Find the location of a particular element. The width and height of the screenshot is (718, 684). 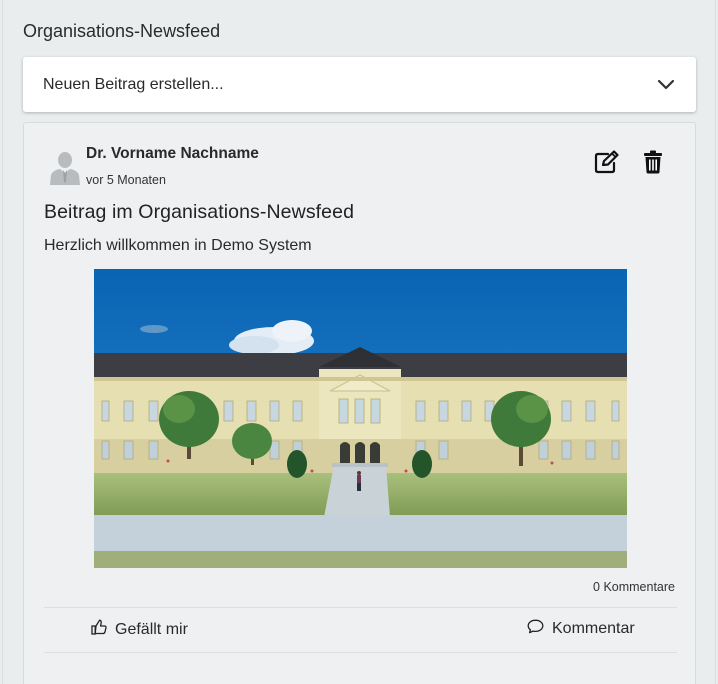

post-heading: Beitrag im Organisations-Newsfeed is located at coordinates (199, 212).